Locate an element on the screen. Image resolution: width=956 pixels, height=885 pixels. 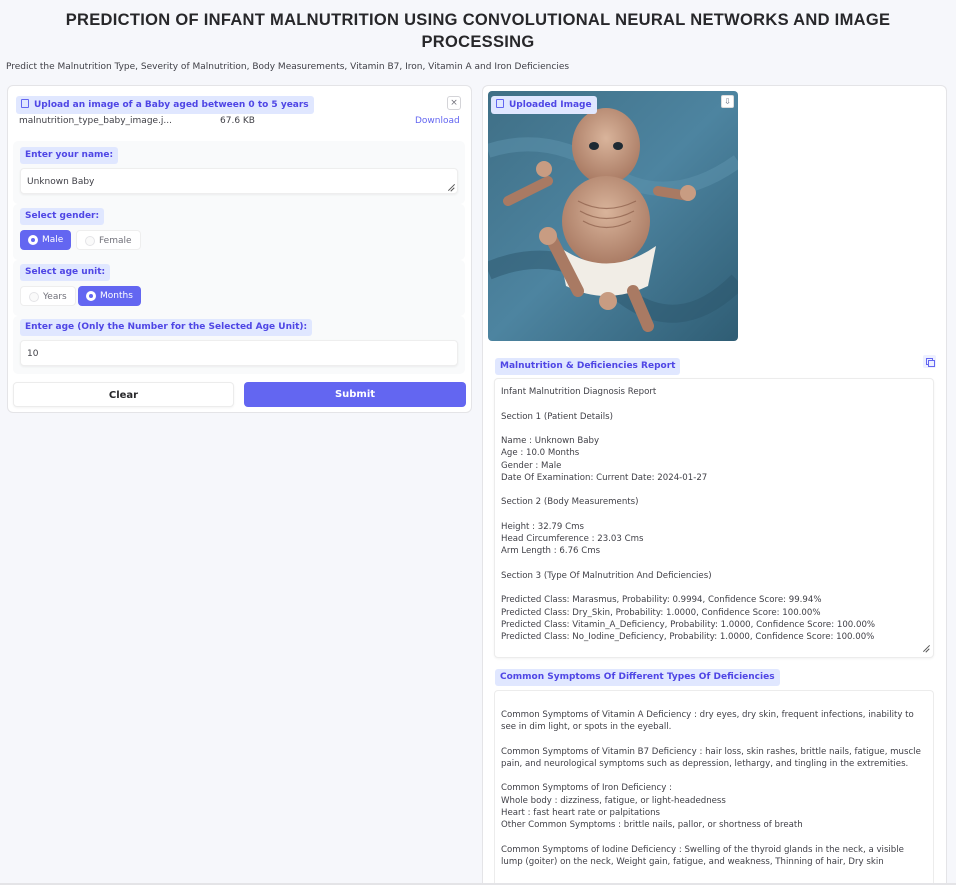
report-line: Head Circumference : 23.03 Cms is located at coordinates (572, 539).